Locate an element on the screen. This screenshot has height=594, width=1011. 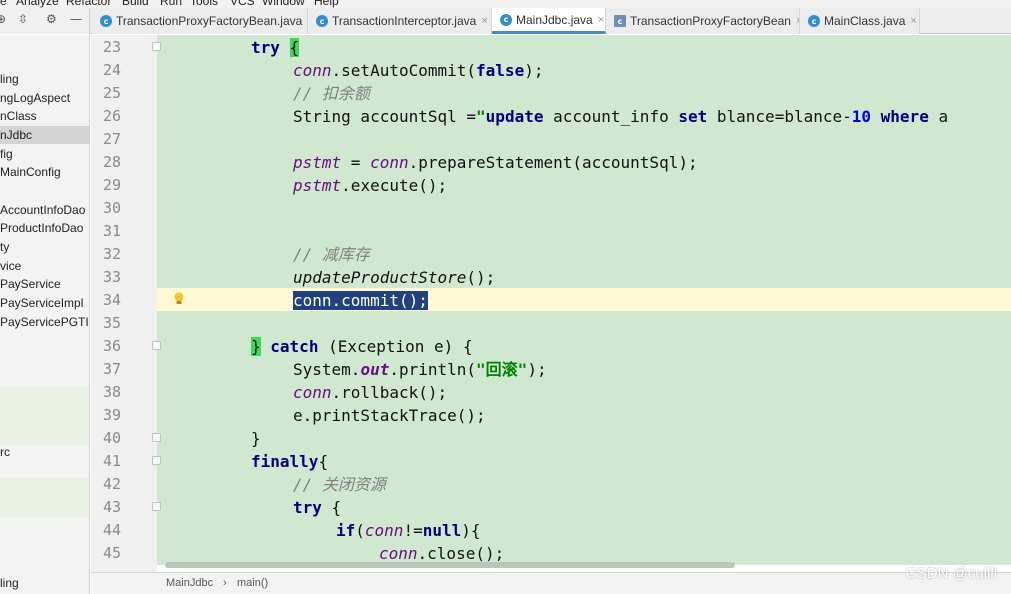
tree-item: PayServiceImpl is located at coordinates (44, 303).